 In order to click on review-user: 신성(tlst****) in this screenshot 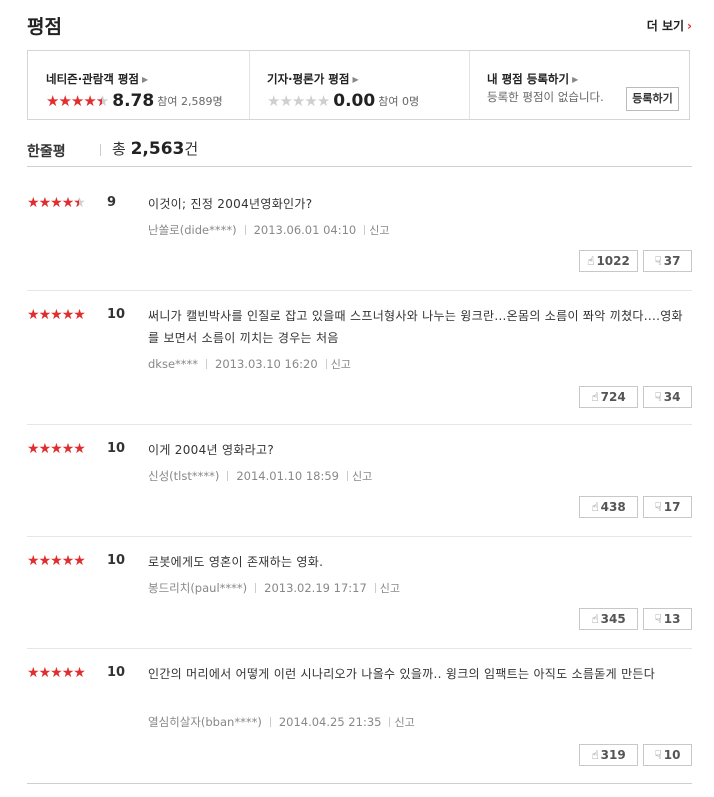, I will do `click(183, 476)`.